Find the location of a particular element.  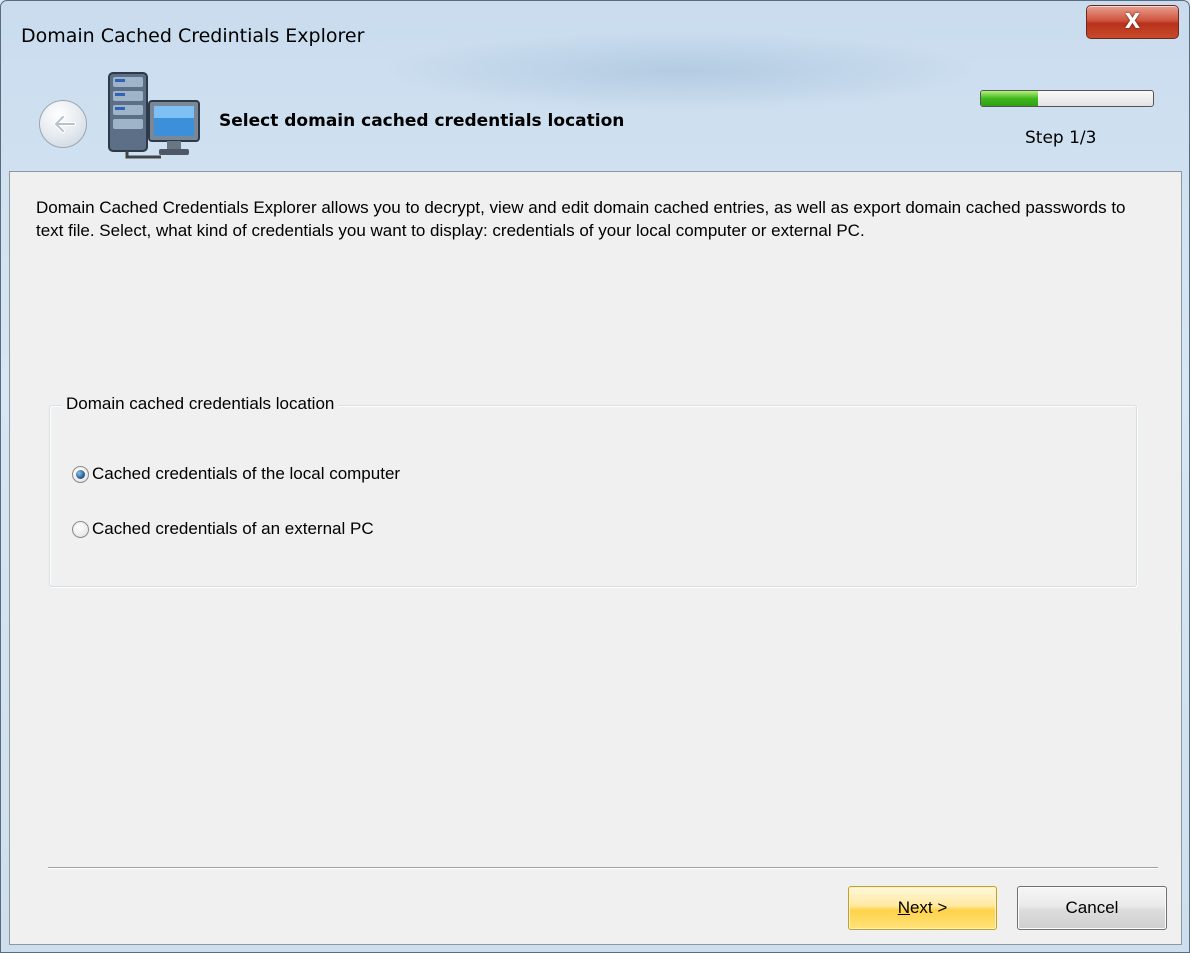

radio-label: Cached credentials of an external PC is located at coordinates (233, 528).